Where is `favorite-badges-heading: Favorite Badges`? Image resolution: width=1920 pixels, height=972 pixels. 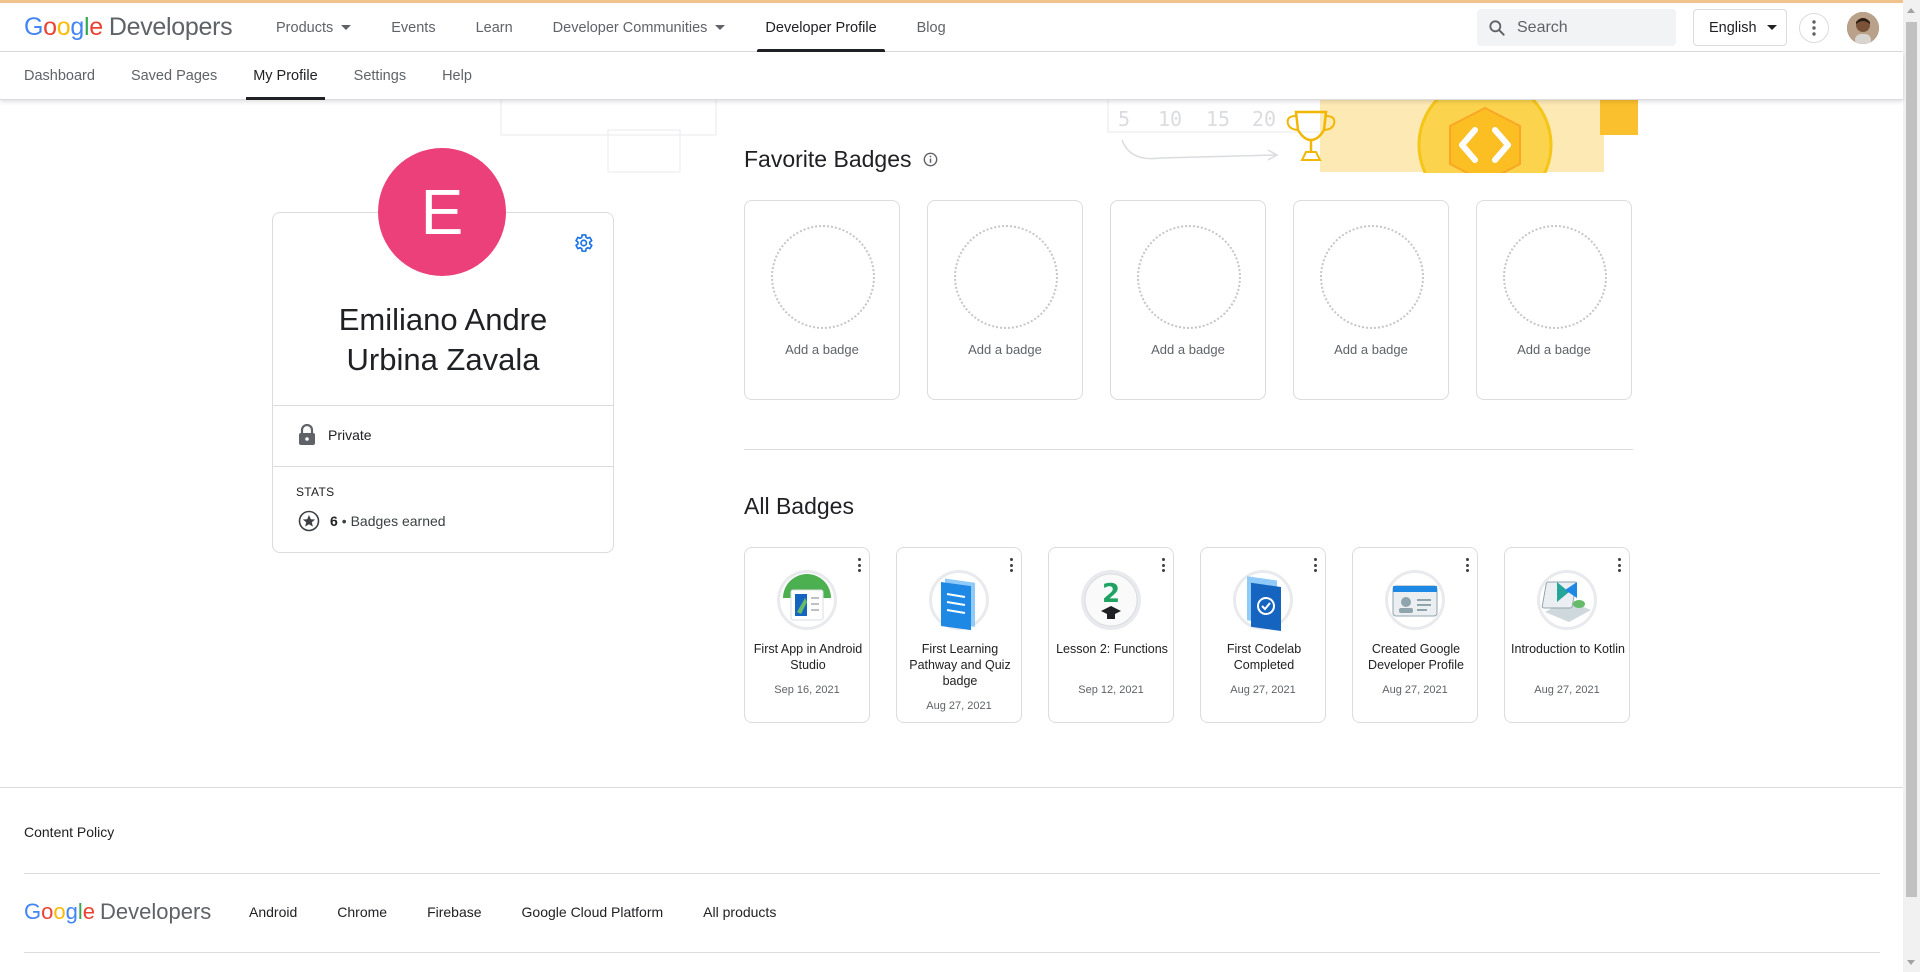
favorite-badges-heading: Favorite Badges is located at coordinates (841, 159).